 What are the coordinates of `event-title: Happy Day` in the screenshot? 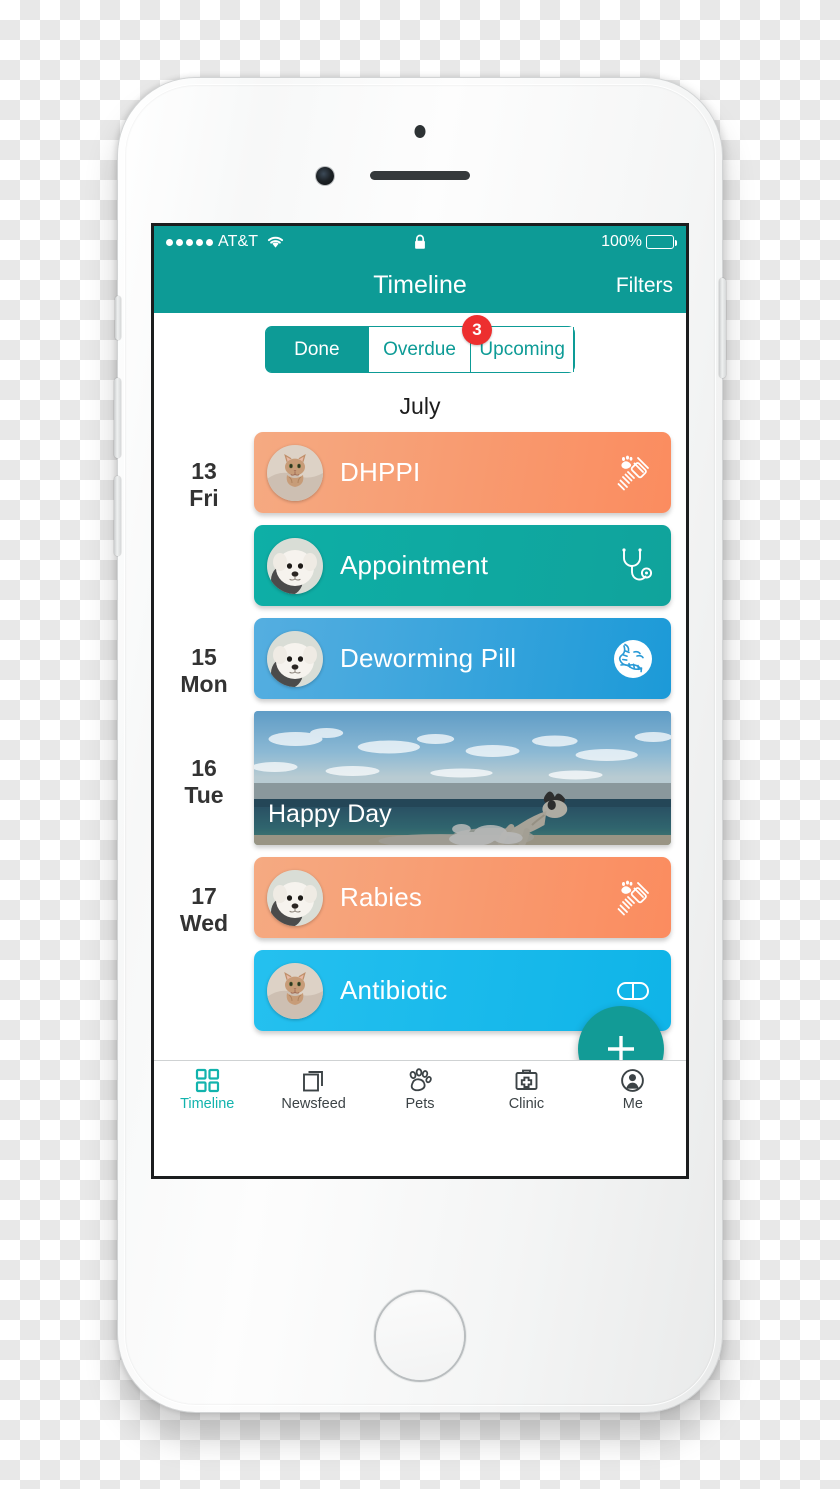 It's located at (330, 813).